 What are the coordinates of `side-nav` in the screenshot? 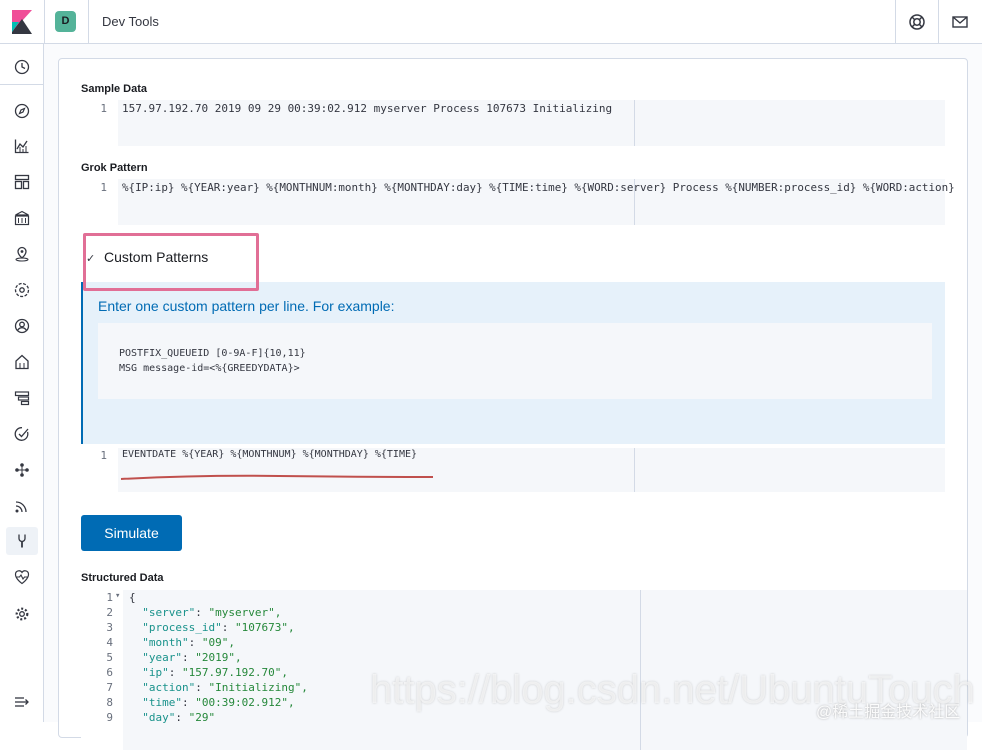 It's located at (22, 383).